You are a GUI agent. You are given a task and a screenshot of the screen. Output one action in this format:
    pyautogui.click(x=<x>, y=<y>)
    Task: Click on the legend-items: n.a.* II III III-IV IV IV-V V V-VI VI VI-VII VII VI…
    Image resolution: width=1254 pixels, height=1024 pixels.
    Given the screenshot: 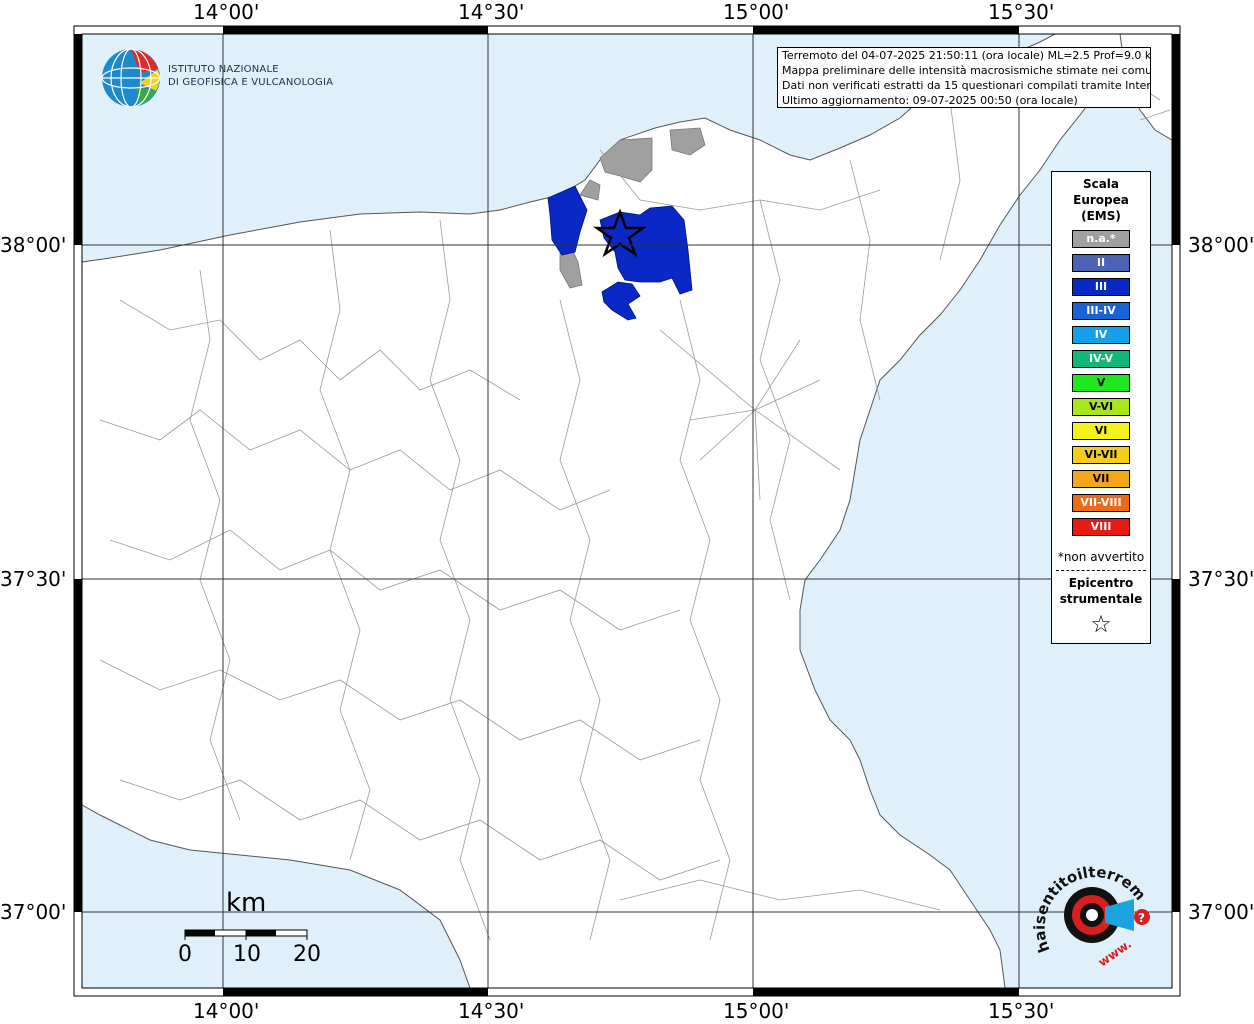 What is the action you would take?
    pyautogui.click(x=1101, y=383)
    